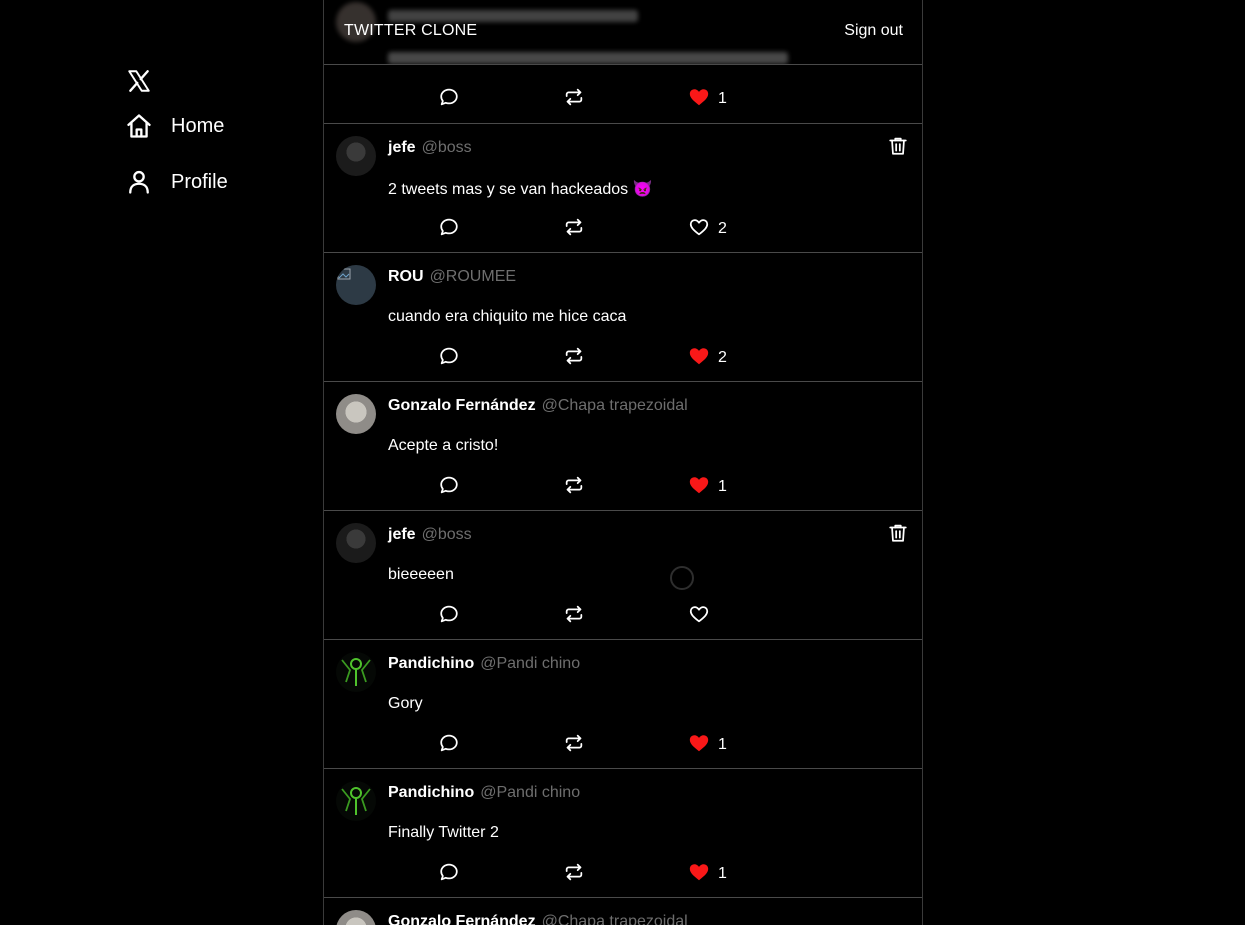  What do you see at coordinates (473, 276) in the screenshot?
I see `author-handle: @ROUMEE` at bounding box center [473, 276].